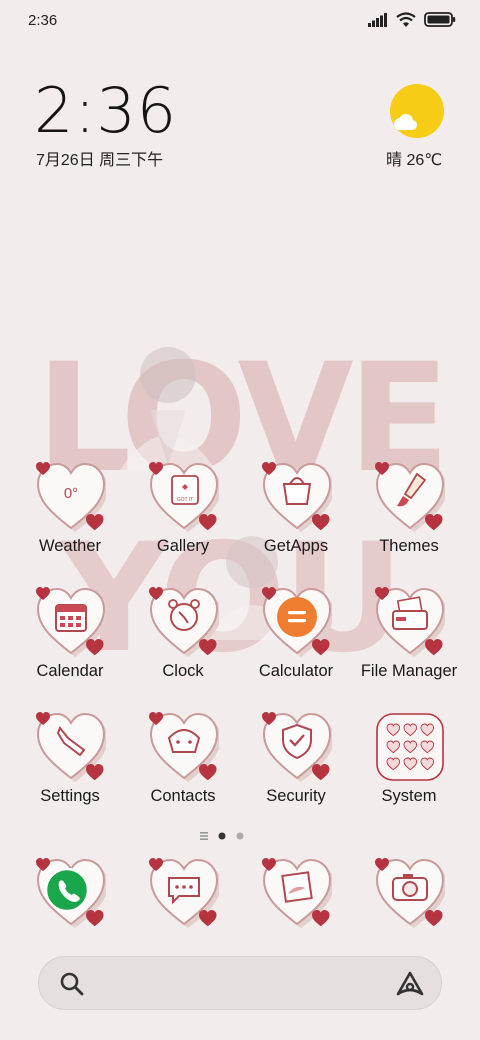 Image resolution: width=480 pixels, height=1040 pixels. Describe the element at coordinates (410, 622) in the screenshot. I see `file-manager-icon` at that location.